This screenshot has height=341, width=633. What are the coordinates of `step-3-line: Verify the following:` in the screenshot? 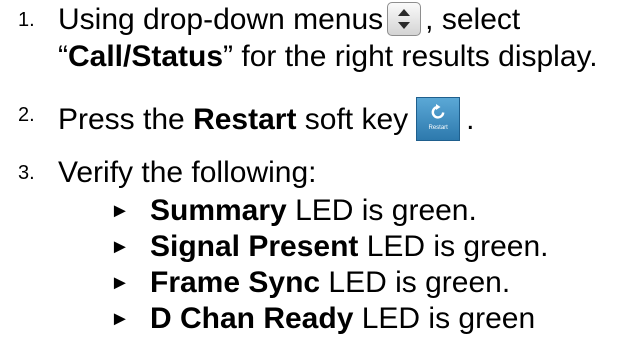 It's located at (187, 172).